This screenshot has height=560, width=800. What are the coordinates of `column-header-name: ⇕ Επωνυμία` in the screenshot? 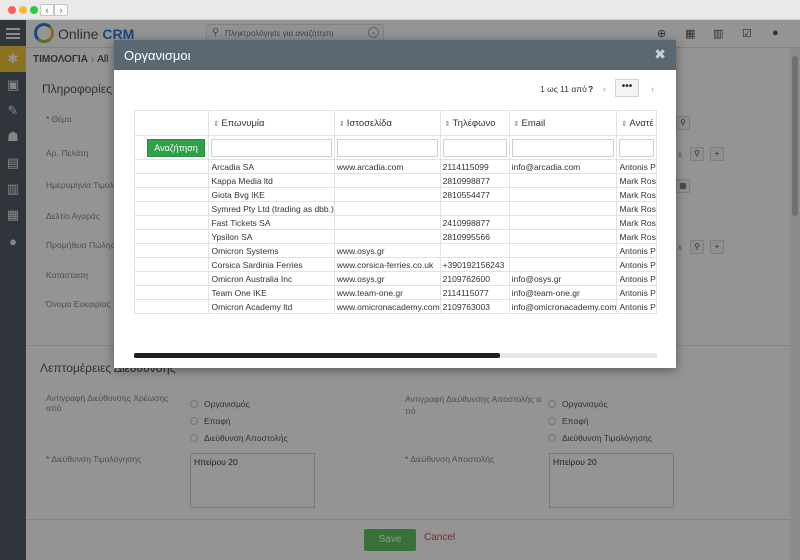 It's located at (271, 123).